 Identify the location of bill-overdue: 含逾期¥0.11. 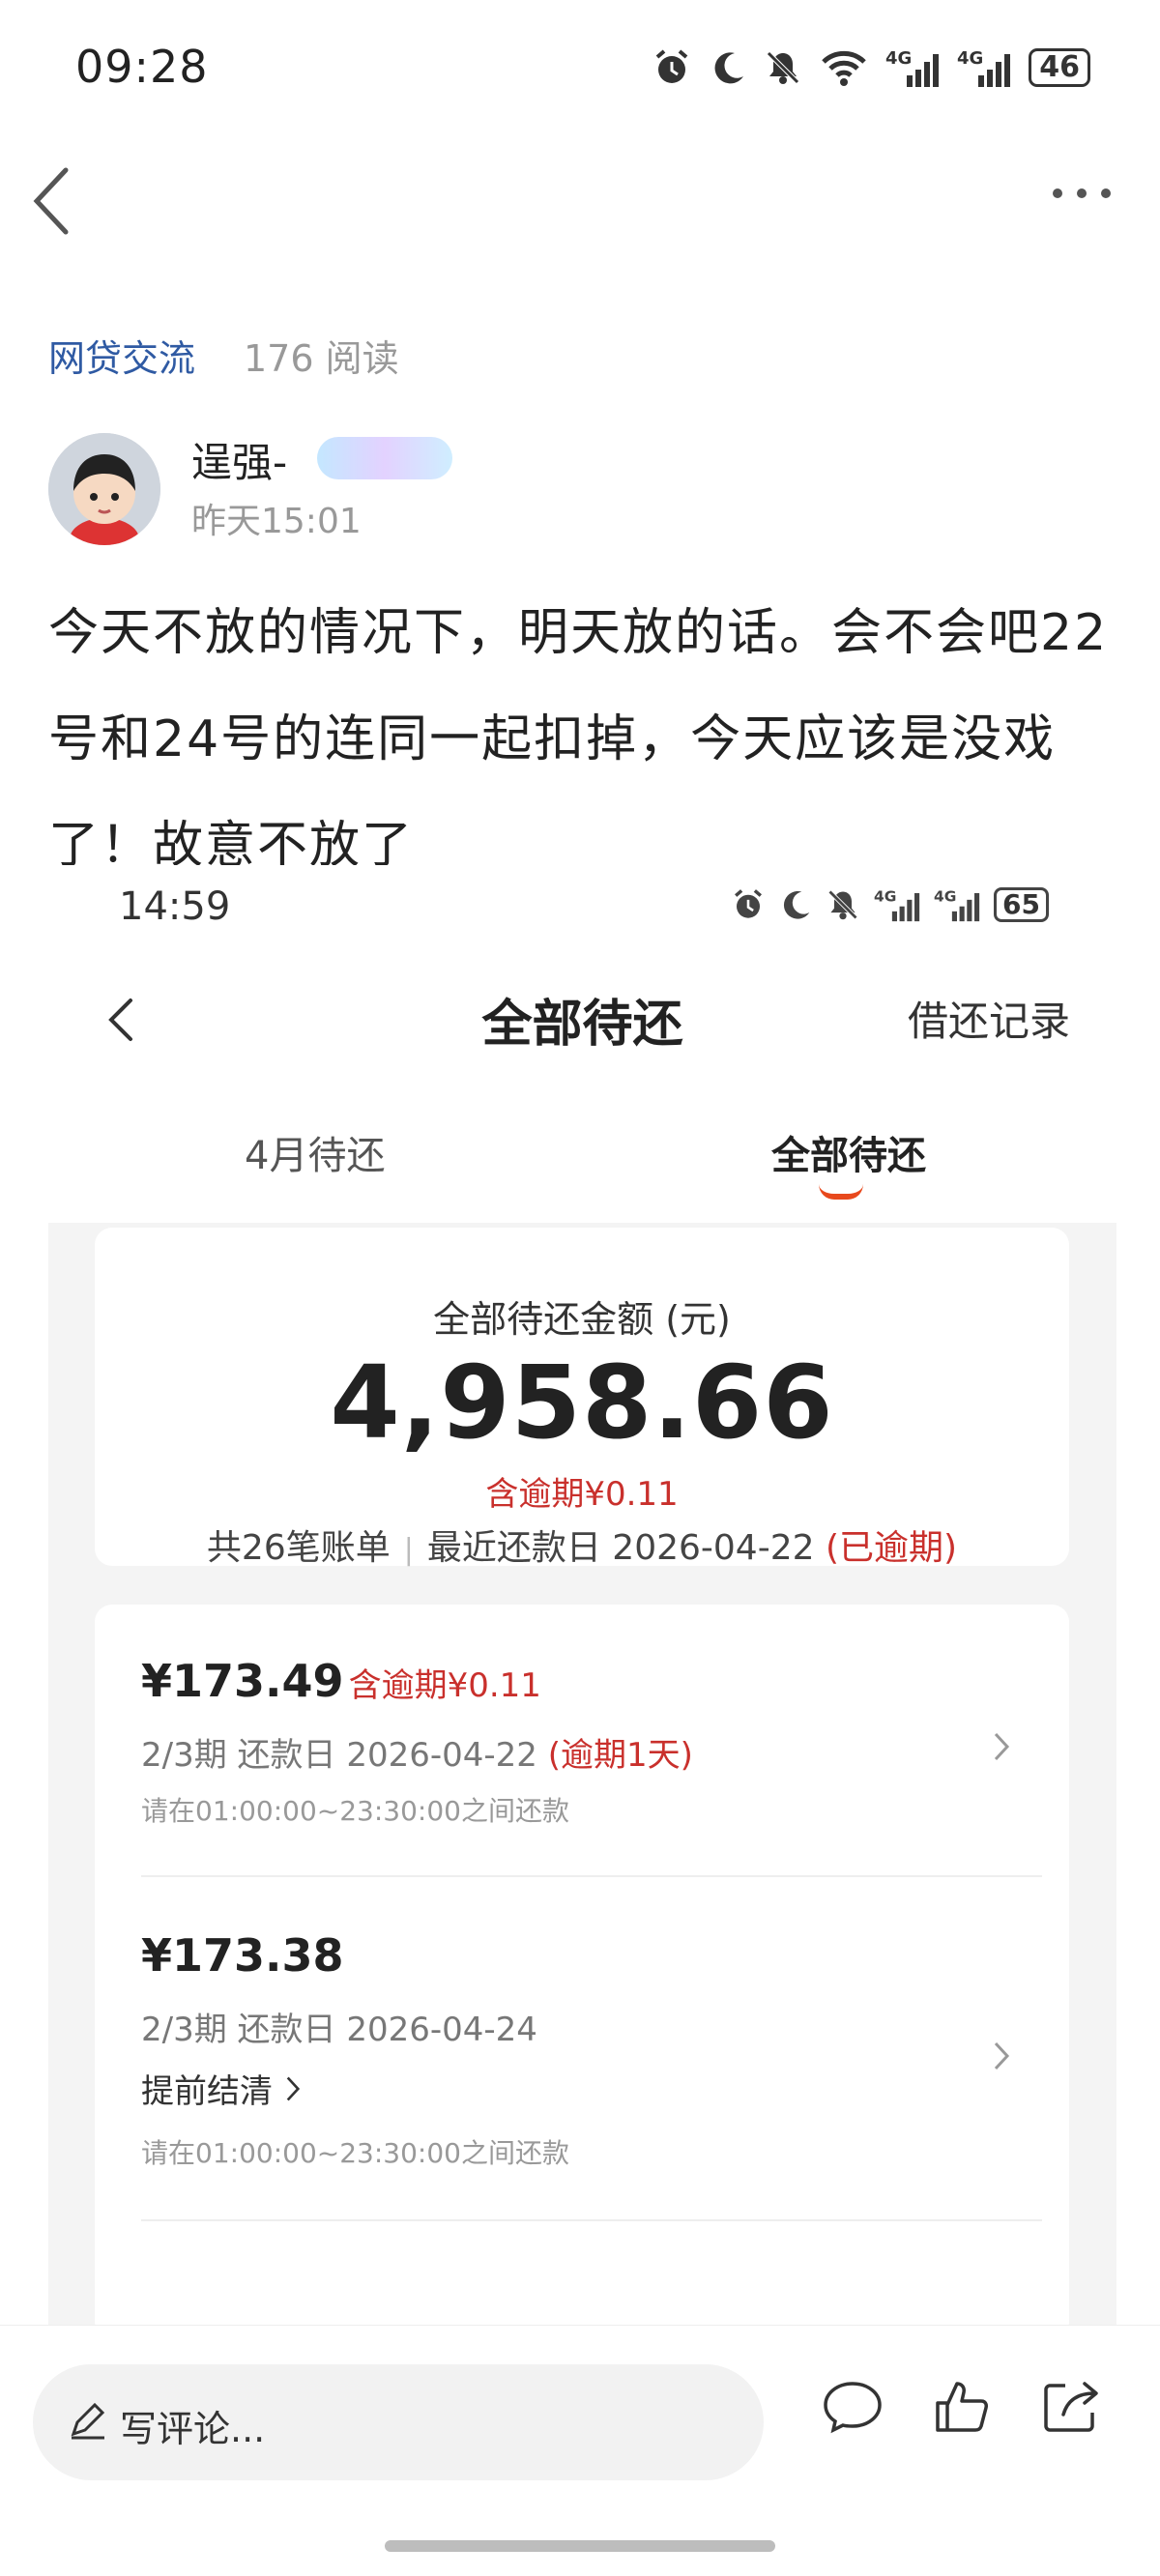
(444, 1686).